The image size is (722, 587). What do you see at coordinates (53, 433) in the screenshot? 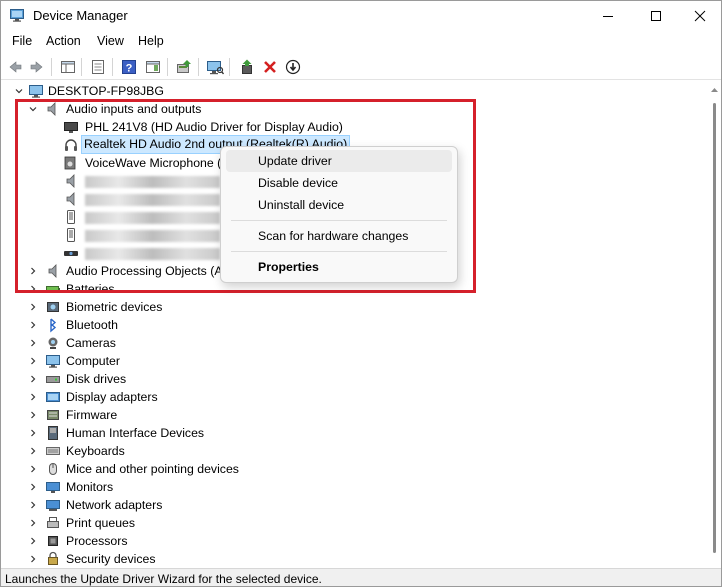
I see `hid-icon` at bounding box center [53, 433].